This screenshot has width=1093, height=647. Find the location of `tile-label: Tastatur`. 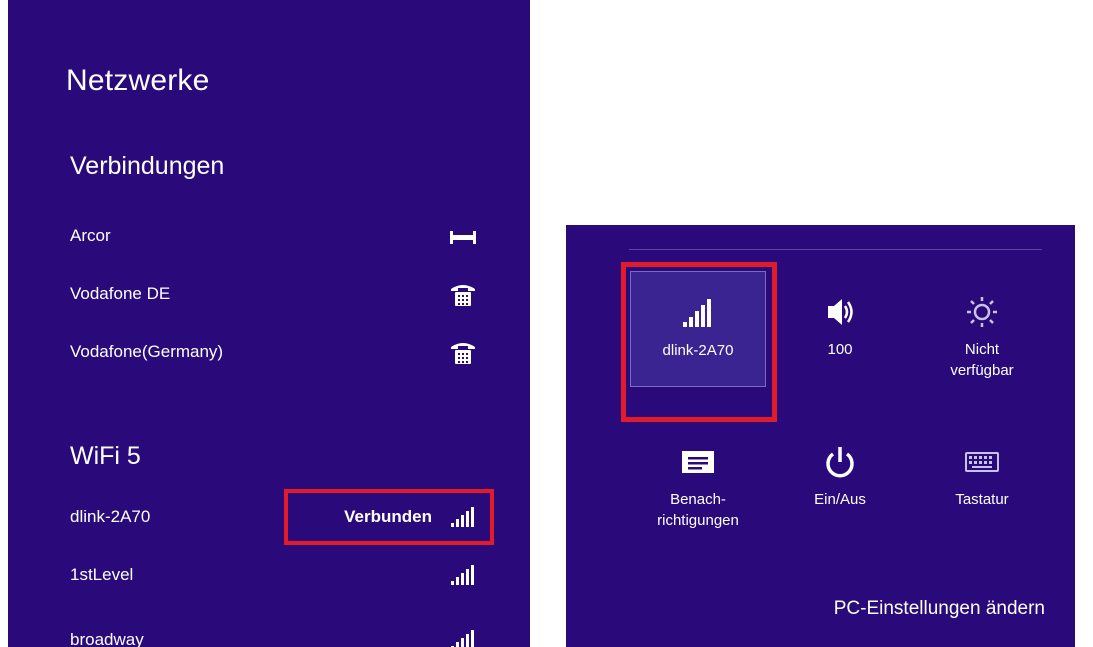

tile-label: Tastatur is located at coordinates (982, 499).